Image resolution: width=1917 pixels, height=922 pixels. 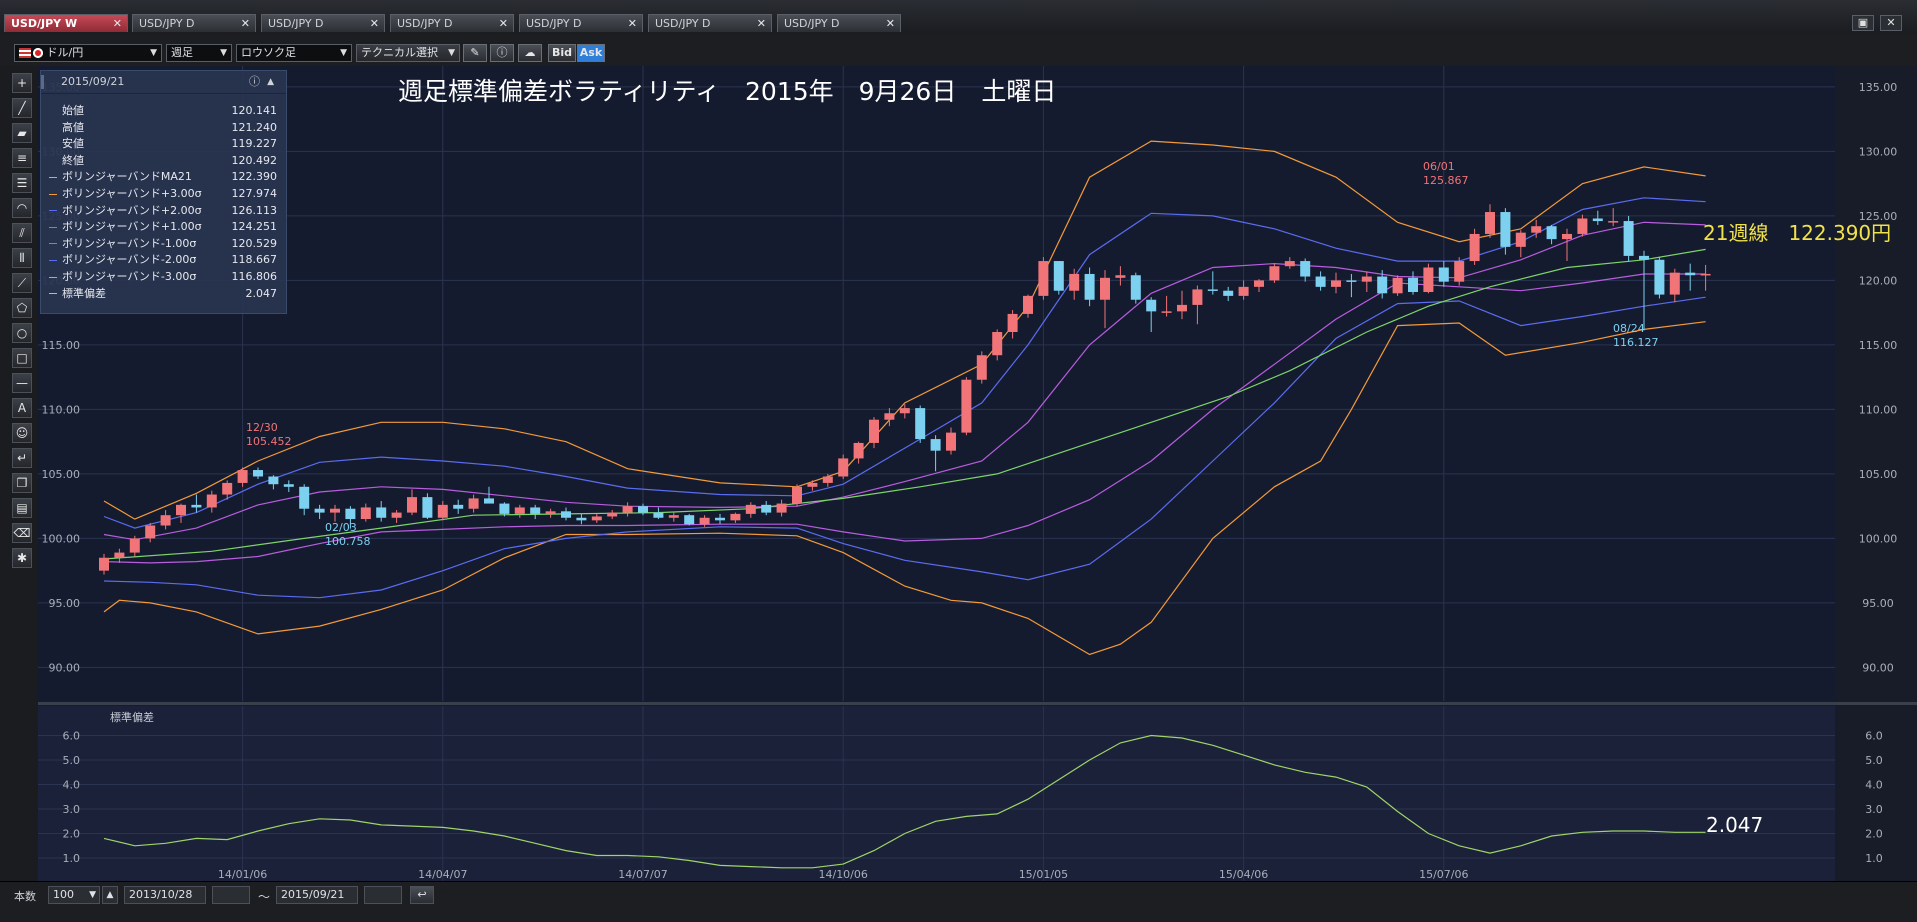 What do you see at coordinates (22, 83) in the screenshot?
I see `crosshair-icon: +` at bounding box center [22, 83].